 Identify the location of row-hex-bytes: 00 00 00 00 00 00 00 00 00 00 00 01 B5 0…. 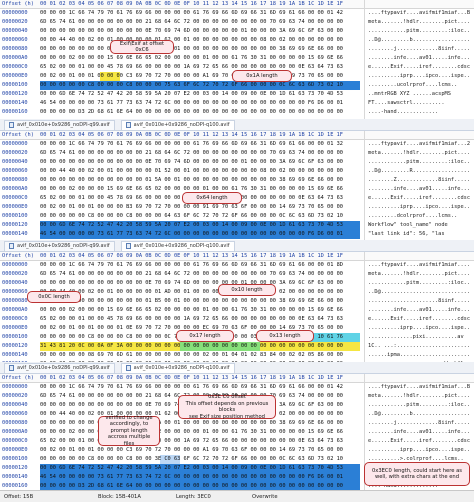
(191, 301).